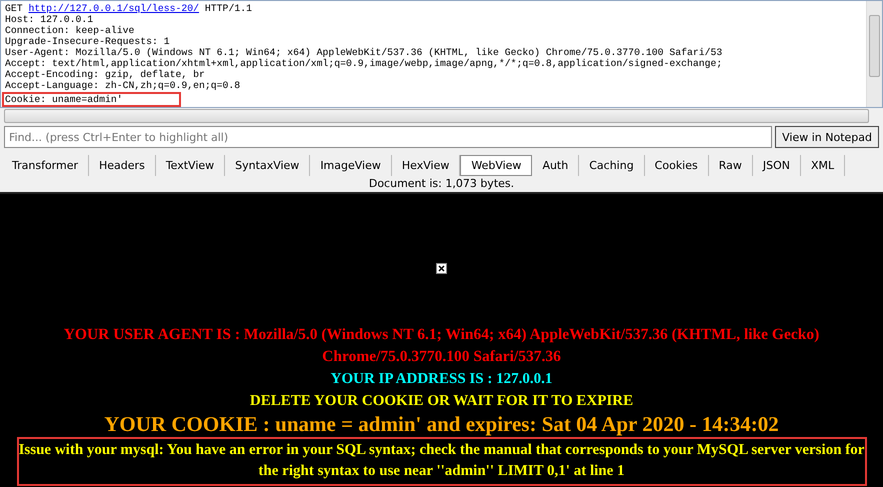  What do you see at coordinates (441, 268) in the screenshot?
I see `broken-image-icon` at bounding box center [441, 268].